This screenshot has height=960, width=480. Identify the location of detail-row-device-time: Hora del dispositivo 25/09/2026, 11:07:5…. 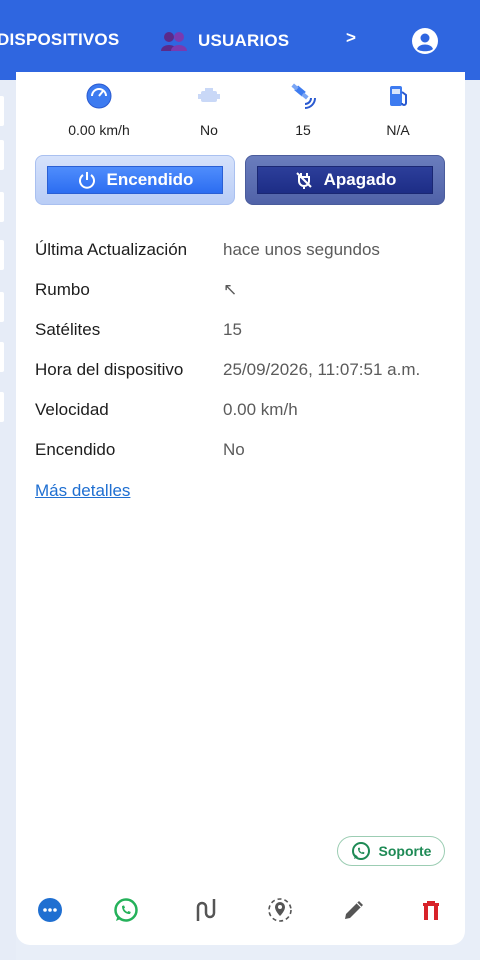
(245, 380).